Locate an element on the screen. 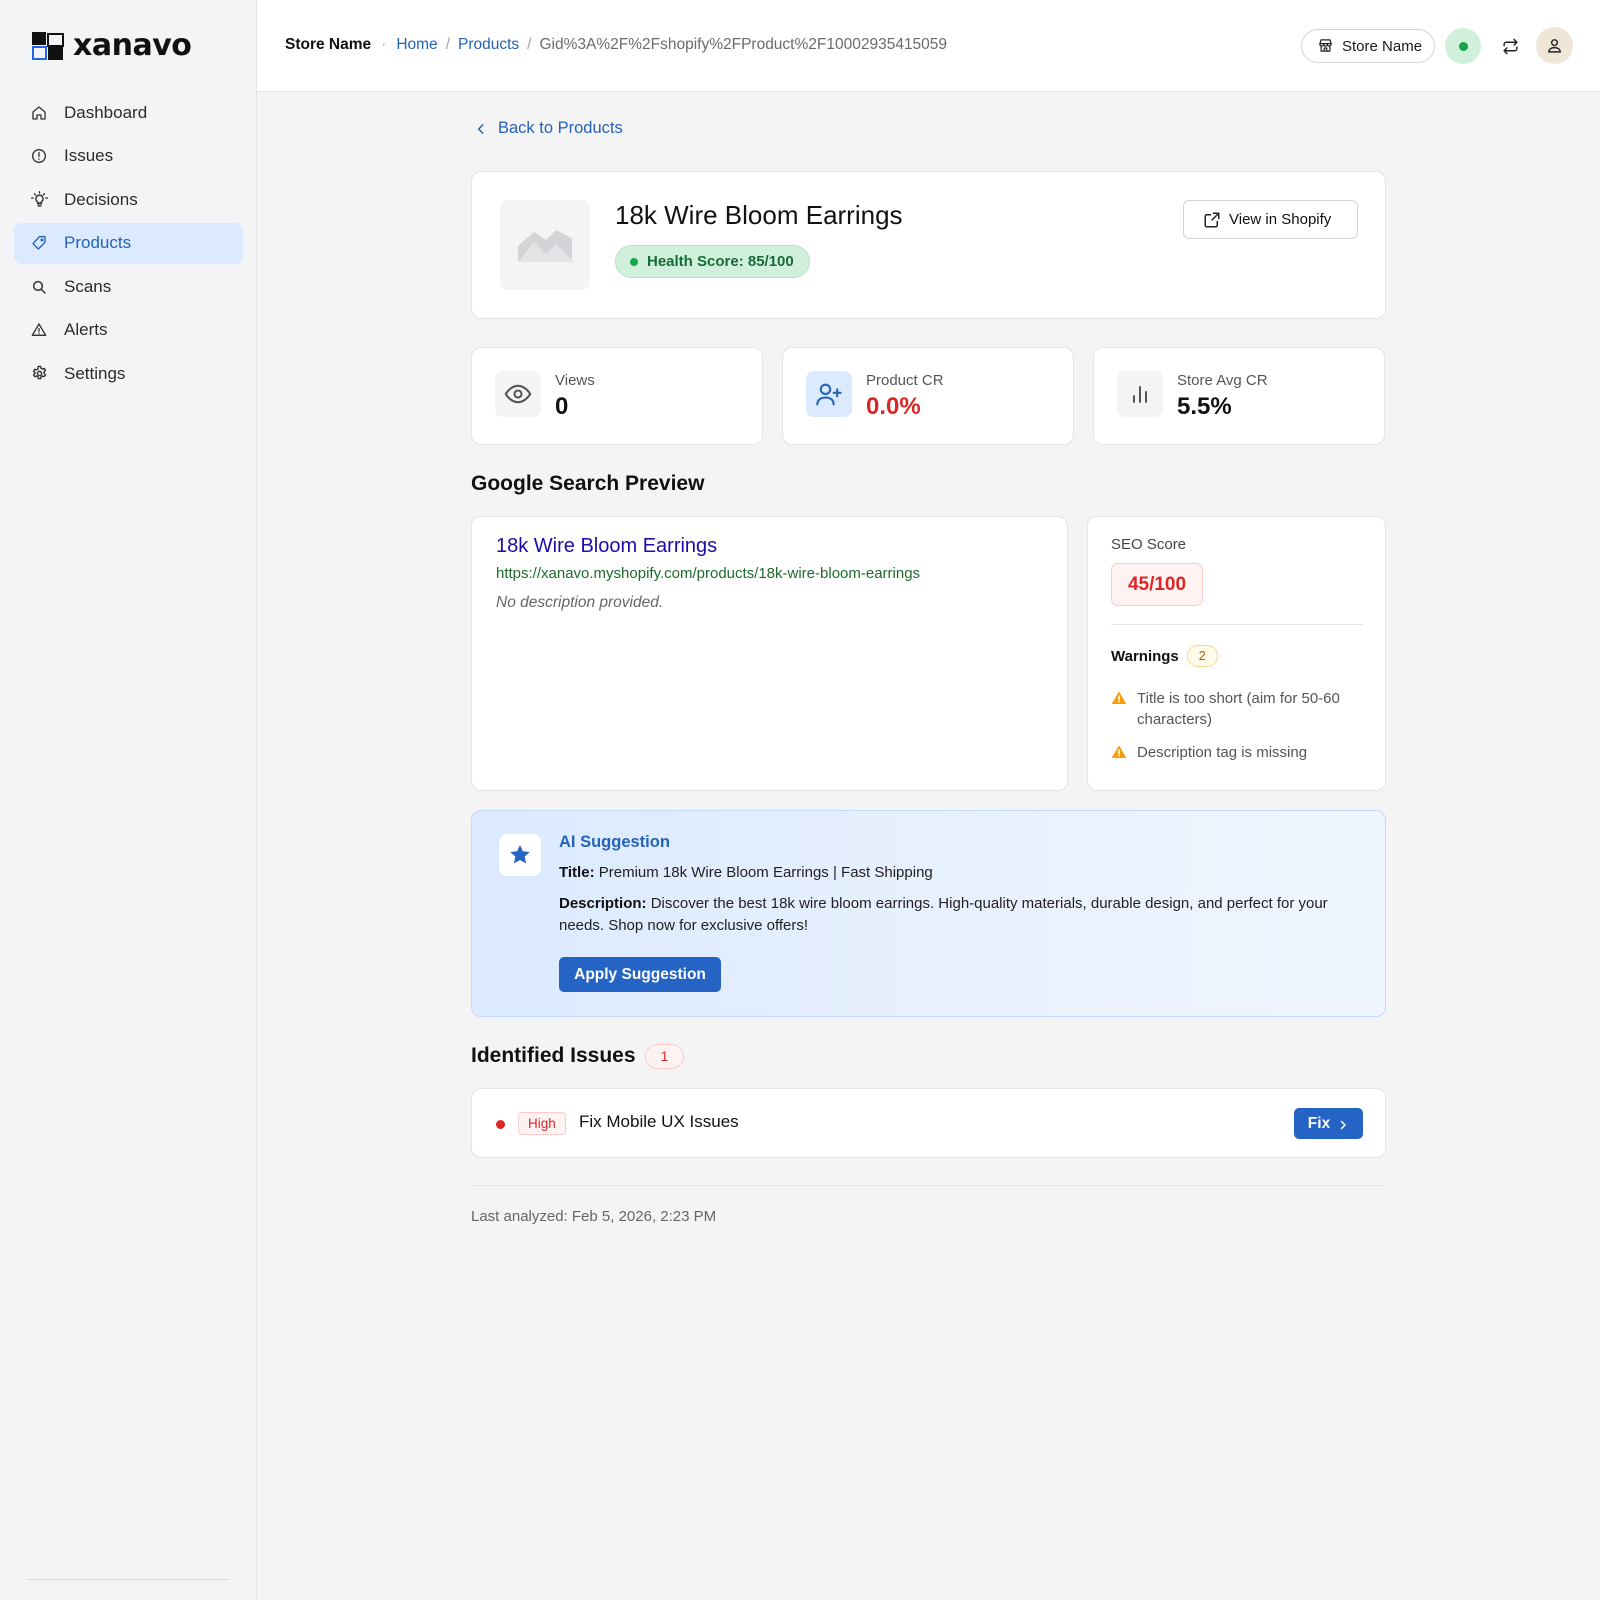 This screenshot has width=1600, height=1600. sidebar-item-label: Scans is located at coordinates (88, 286).